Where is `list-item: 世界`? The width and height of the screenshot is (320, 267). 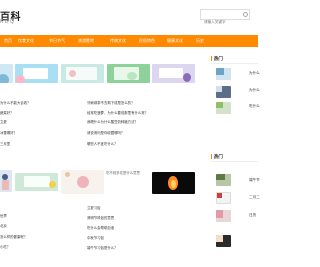 list-item: 世界 is located at coordinates (3, 215).